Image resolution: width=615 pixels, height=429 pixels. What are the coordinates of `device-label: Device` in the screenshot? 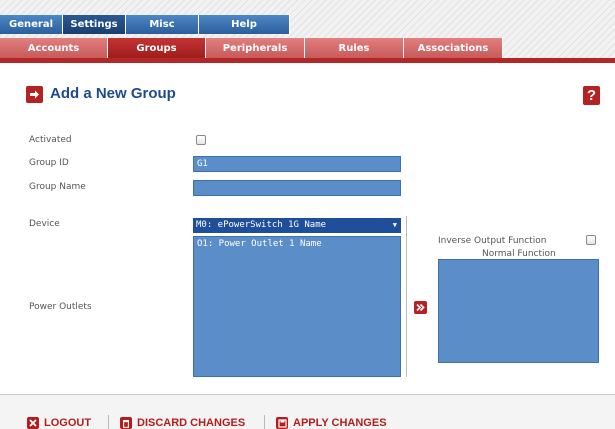 It's located at (44, 224).